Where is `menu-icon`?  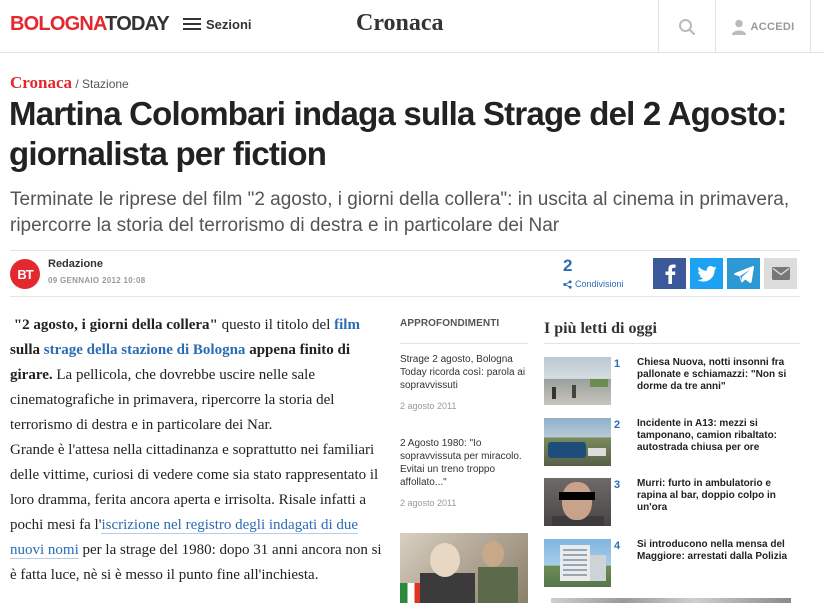 menu-icon is located at coordinates (192, 24).